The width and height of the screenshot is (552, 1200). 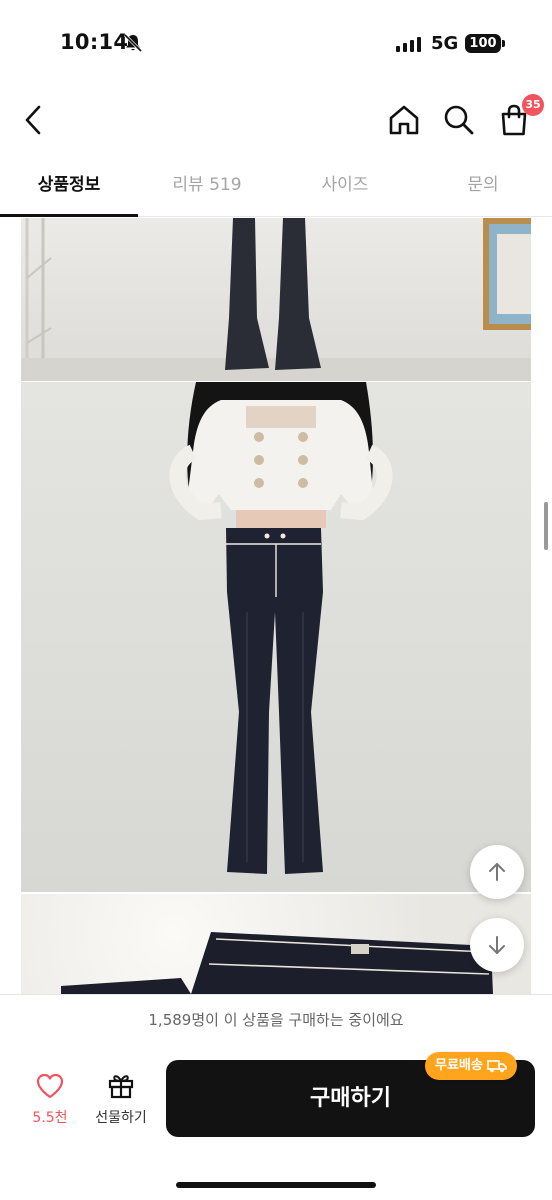 I want to click on gift-label: 선물하기, so click(x=121, y=1118).